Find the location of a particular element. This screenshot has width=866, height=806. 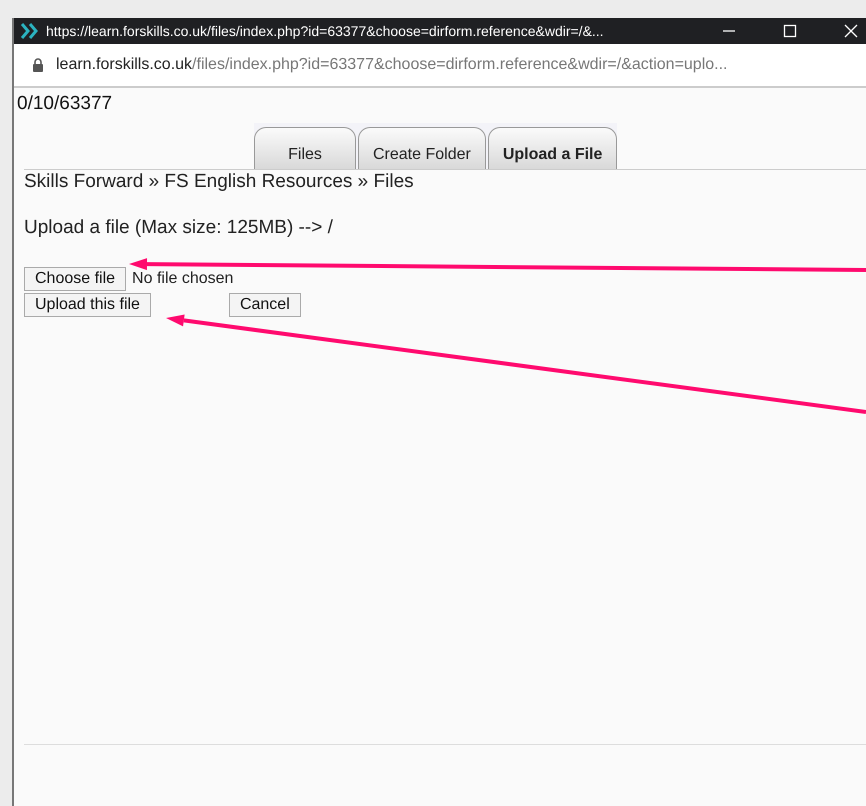

tab: Create Folder is located at coordinates (422, 148).